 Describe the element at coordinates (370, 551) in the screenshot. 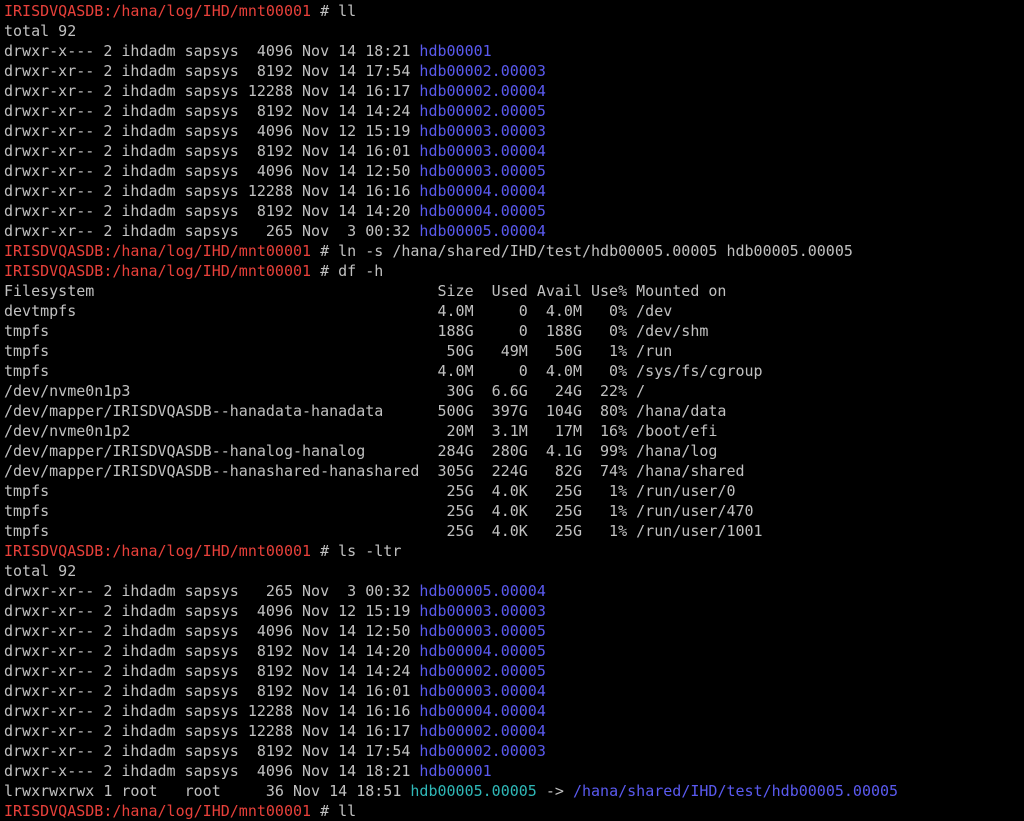

I see `command-text: ls -ltr` at that location.